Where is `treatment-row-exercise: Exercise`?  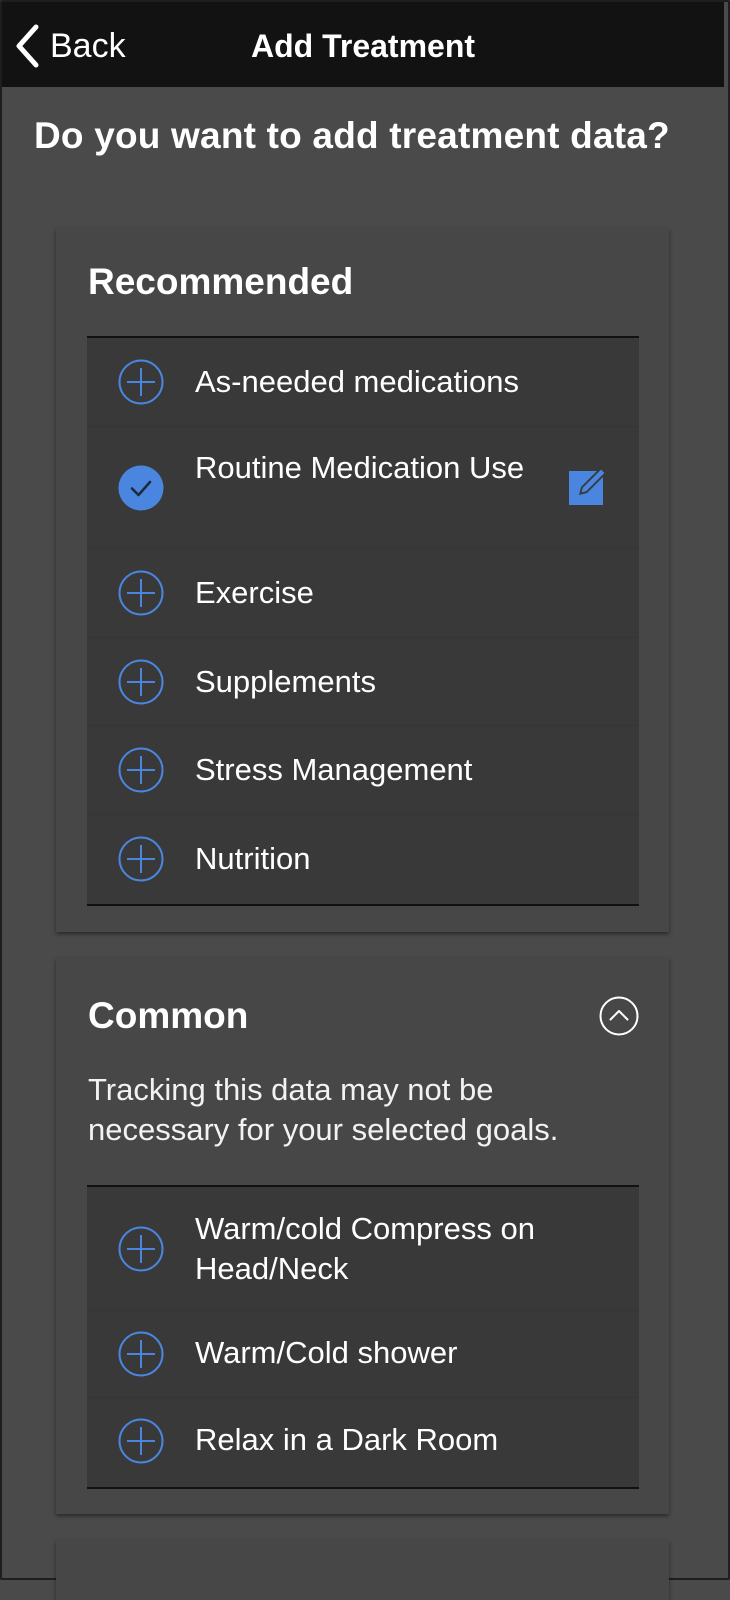
treatment-row-exercise: Exercise is located at coordinates (363, 593).